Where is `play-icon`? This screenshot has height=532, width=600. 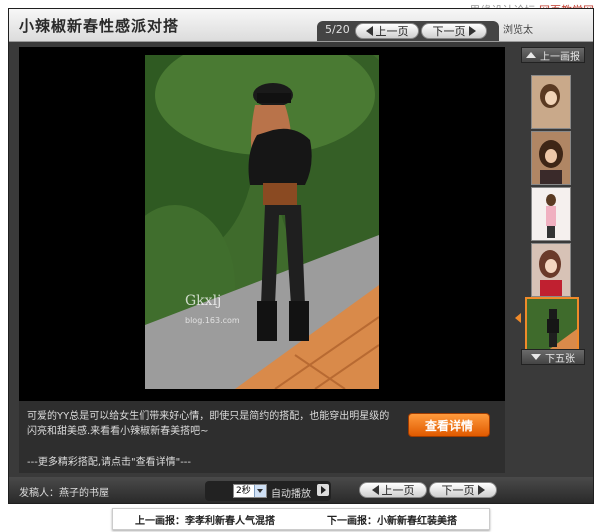 play-icon is located at coordinates (323, 490).